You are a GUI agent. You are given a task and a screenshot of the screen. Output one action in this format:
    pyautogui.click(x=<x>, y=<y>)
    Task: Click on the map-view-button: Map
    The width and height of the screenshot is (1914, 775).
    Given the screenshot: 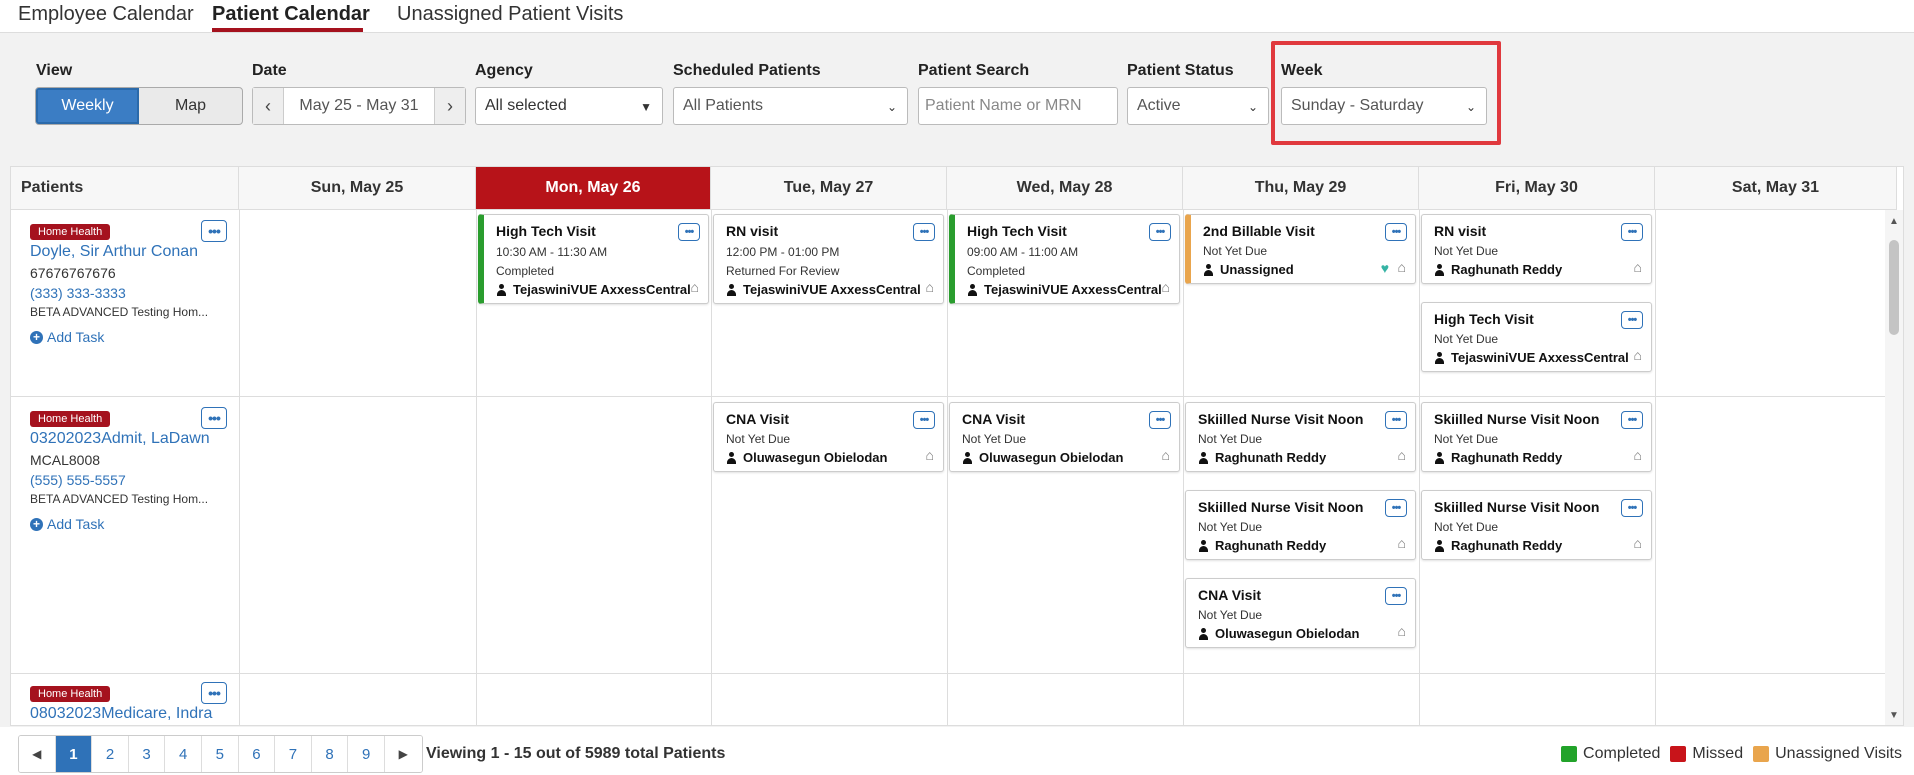 What is the action you would take?
    pyautogui.click(x=190, y=106)
    